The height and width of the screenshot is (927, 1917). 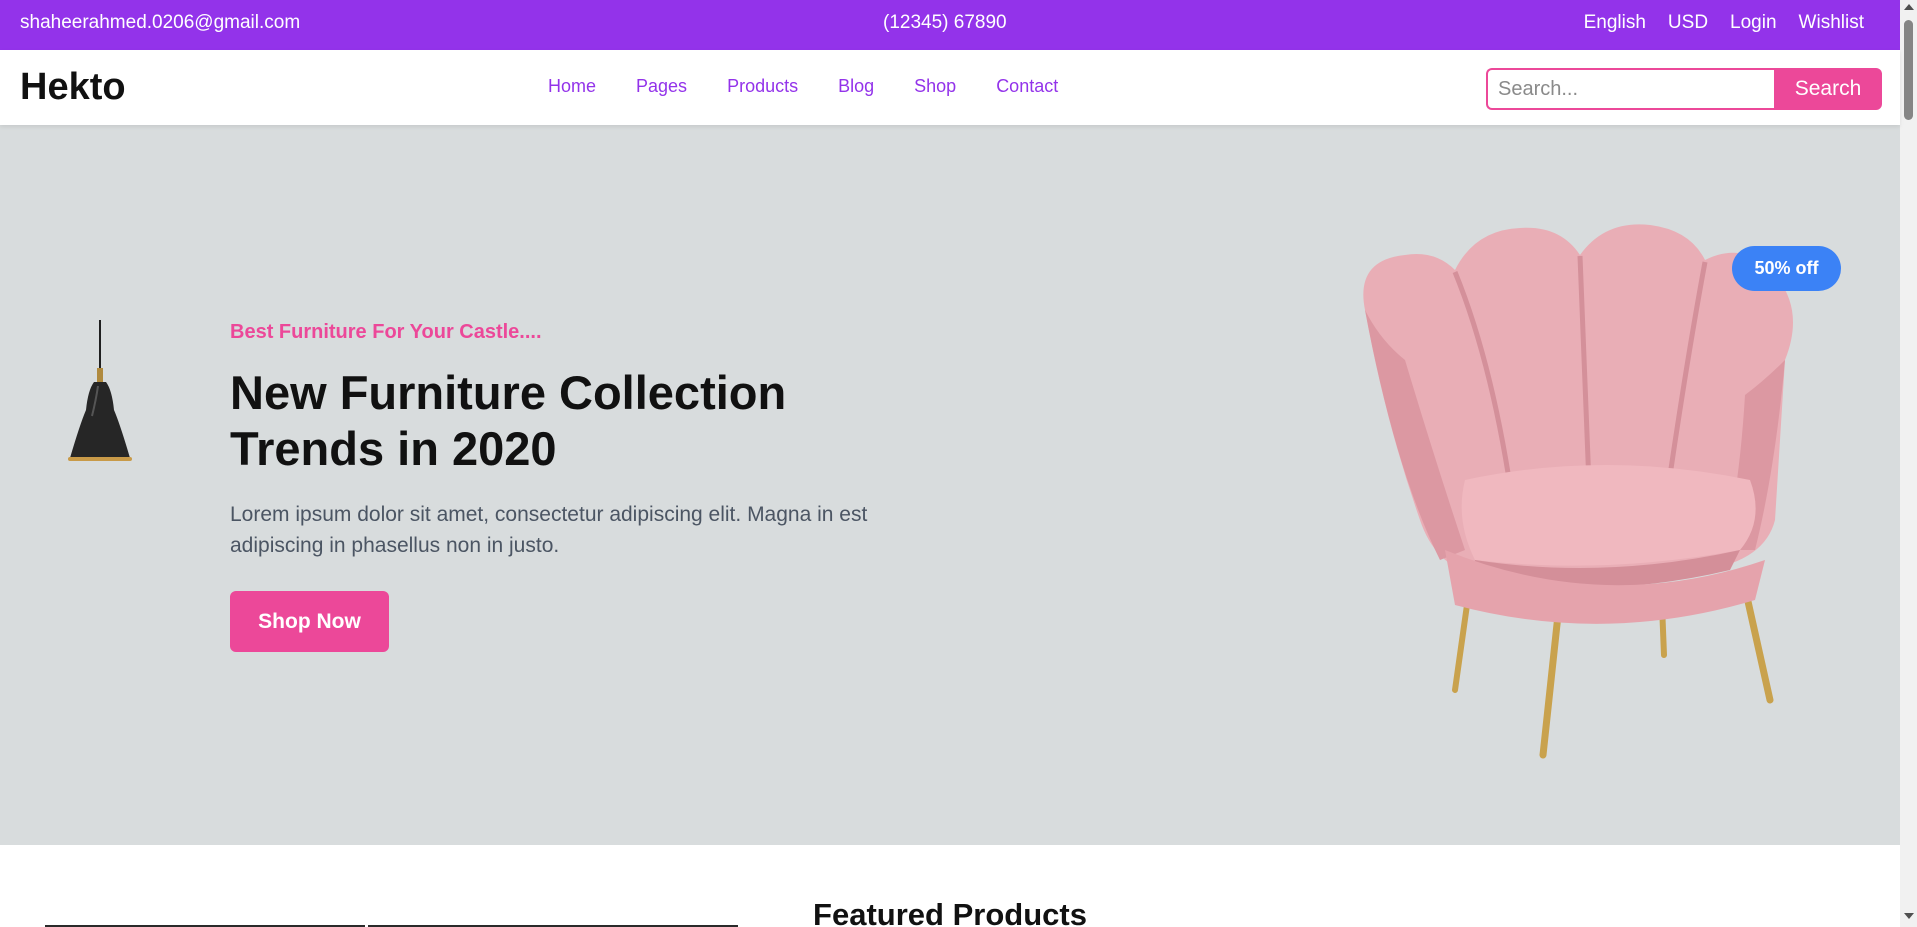 What do you see at coordinates (1724, 23) in the screenshot?
I see `top-bar-links: English USD Login Wishlist` at bounding box center [1724, 23].